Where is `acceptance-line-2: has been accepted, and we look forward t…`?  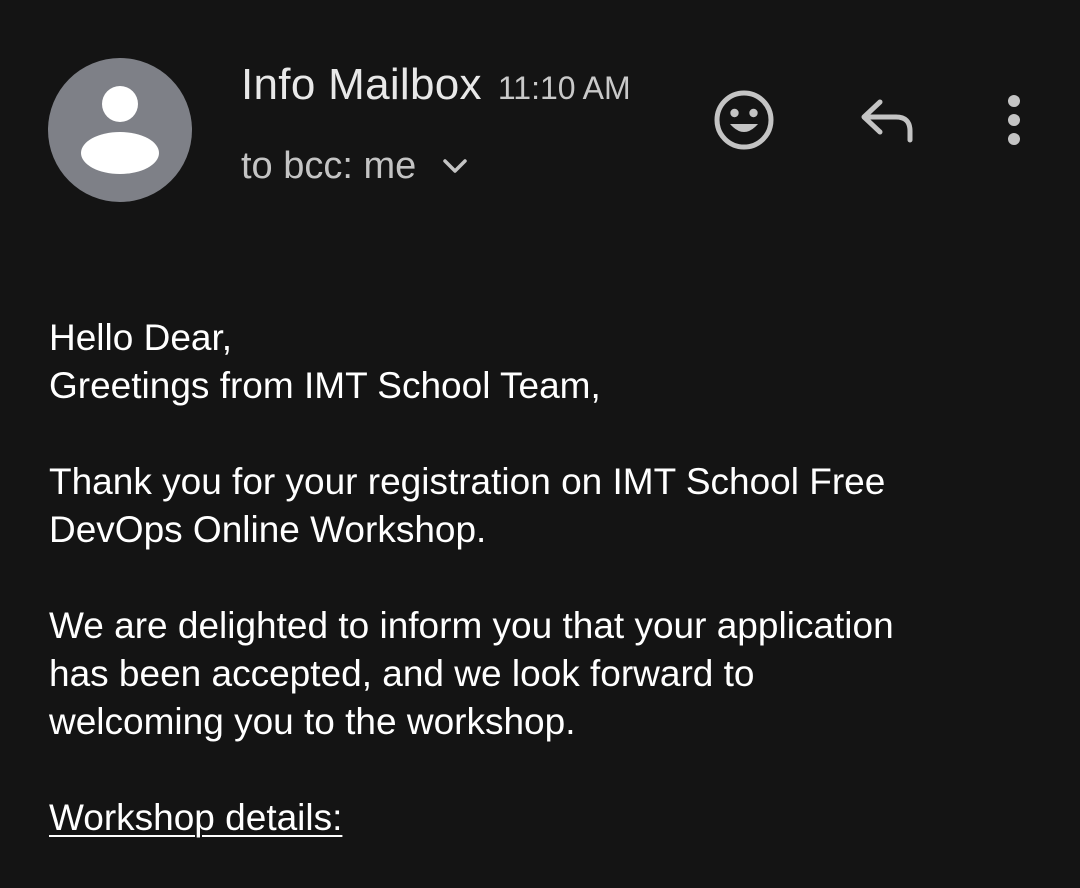
acceptance-line-2: has been accepted, and we look forward t… is located at coordinates (402, 673).